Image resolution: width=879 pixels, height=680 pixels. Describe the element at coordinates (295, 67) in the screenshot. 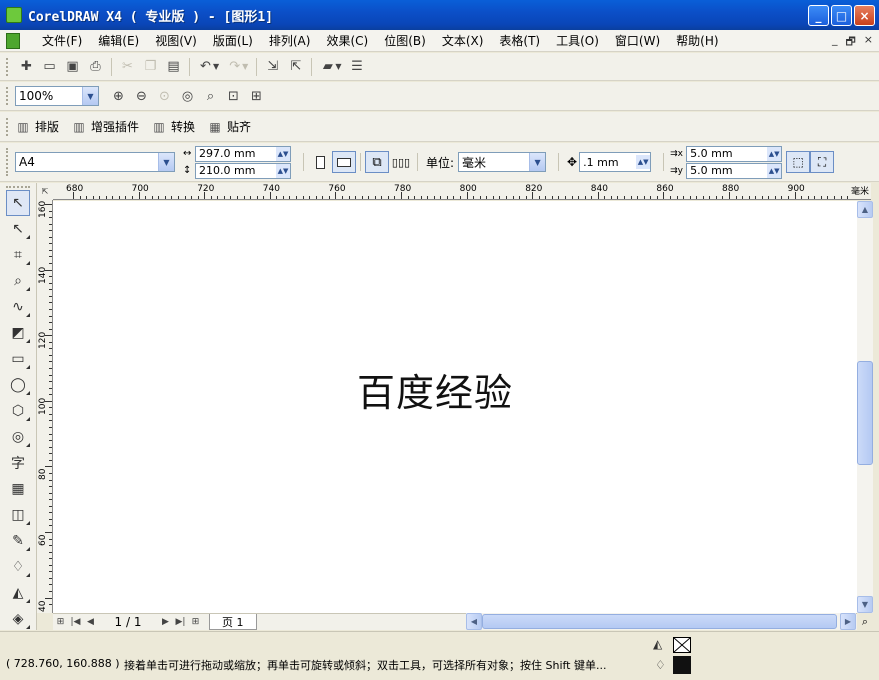

I see `export-icon: ⇱` at that location.